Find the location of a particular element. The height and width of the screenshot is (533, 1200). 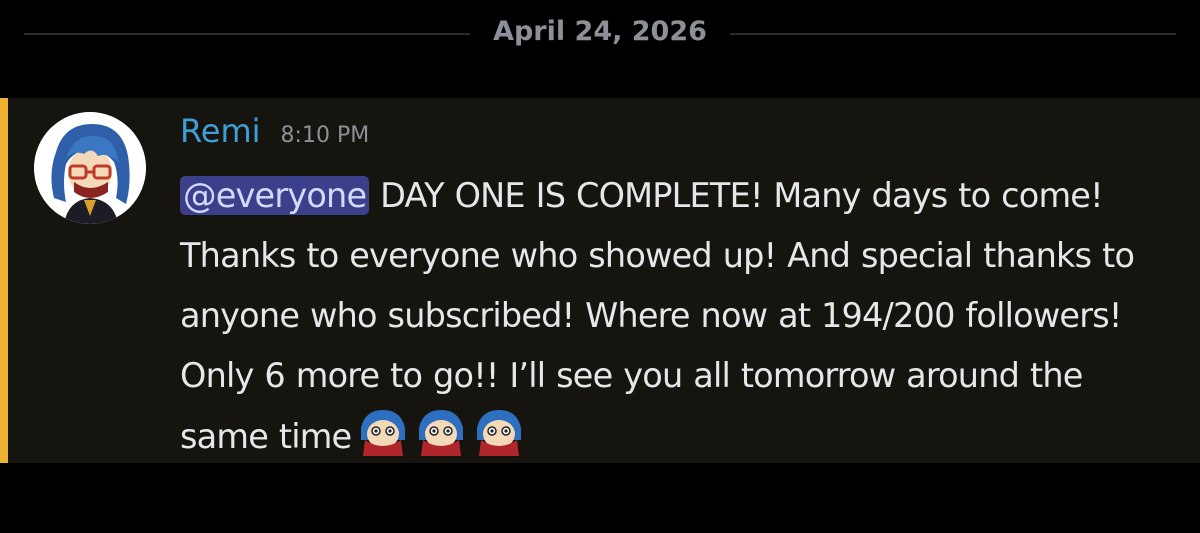

message-header: Remi 8:10 PM is located at coordinates (274, 131).